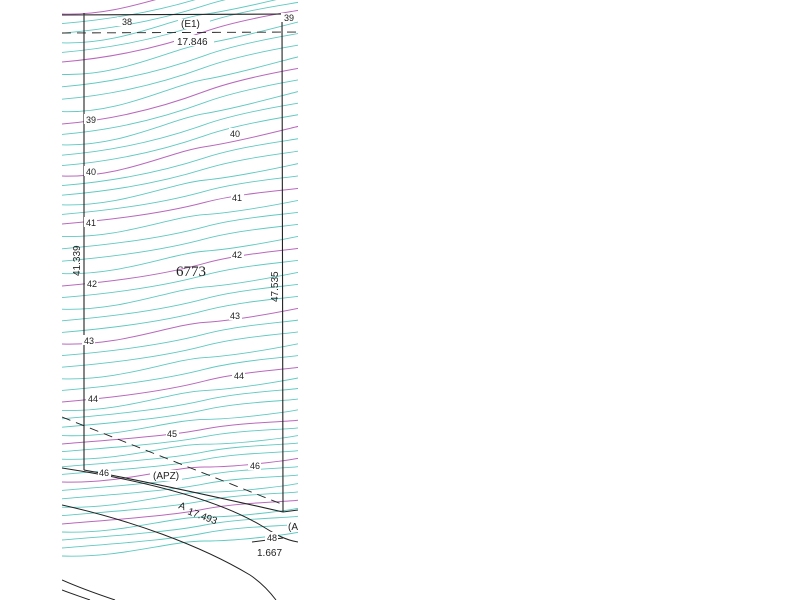  What do you see at coordinates (92, 284) in the screenshot?
I see `contour-label-42-left: 42` at bounding box center [92, 284].